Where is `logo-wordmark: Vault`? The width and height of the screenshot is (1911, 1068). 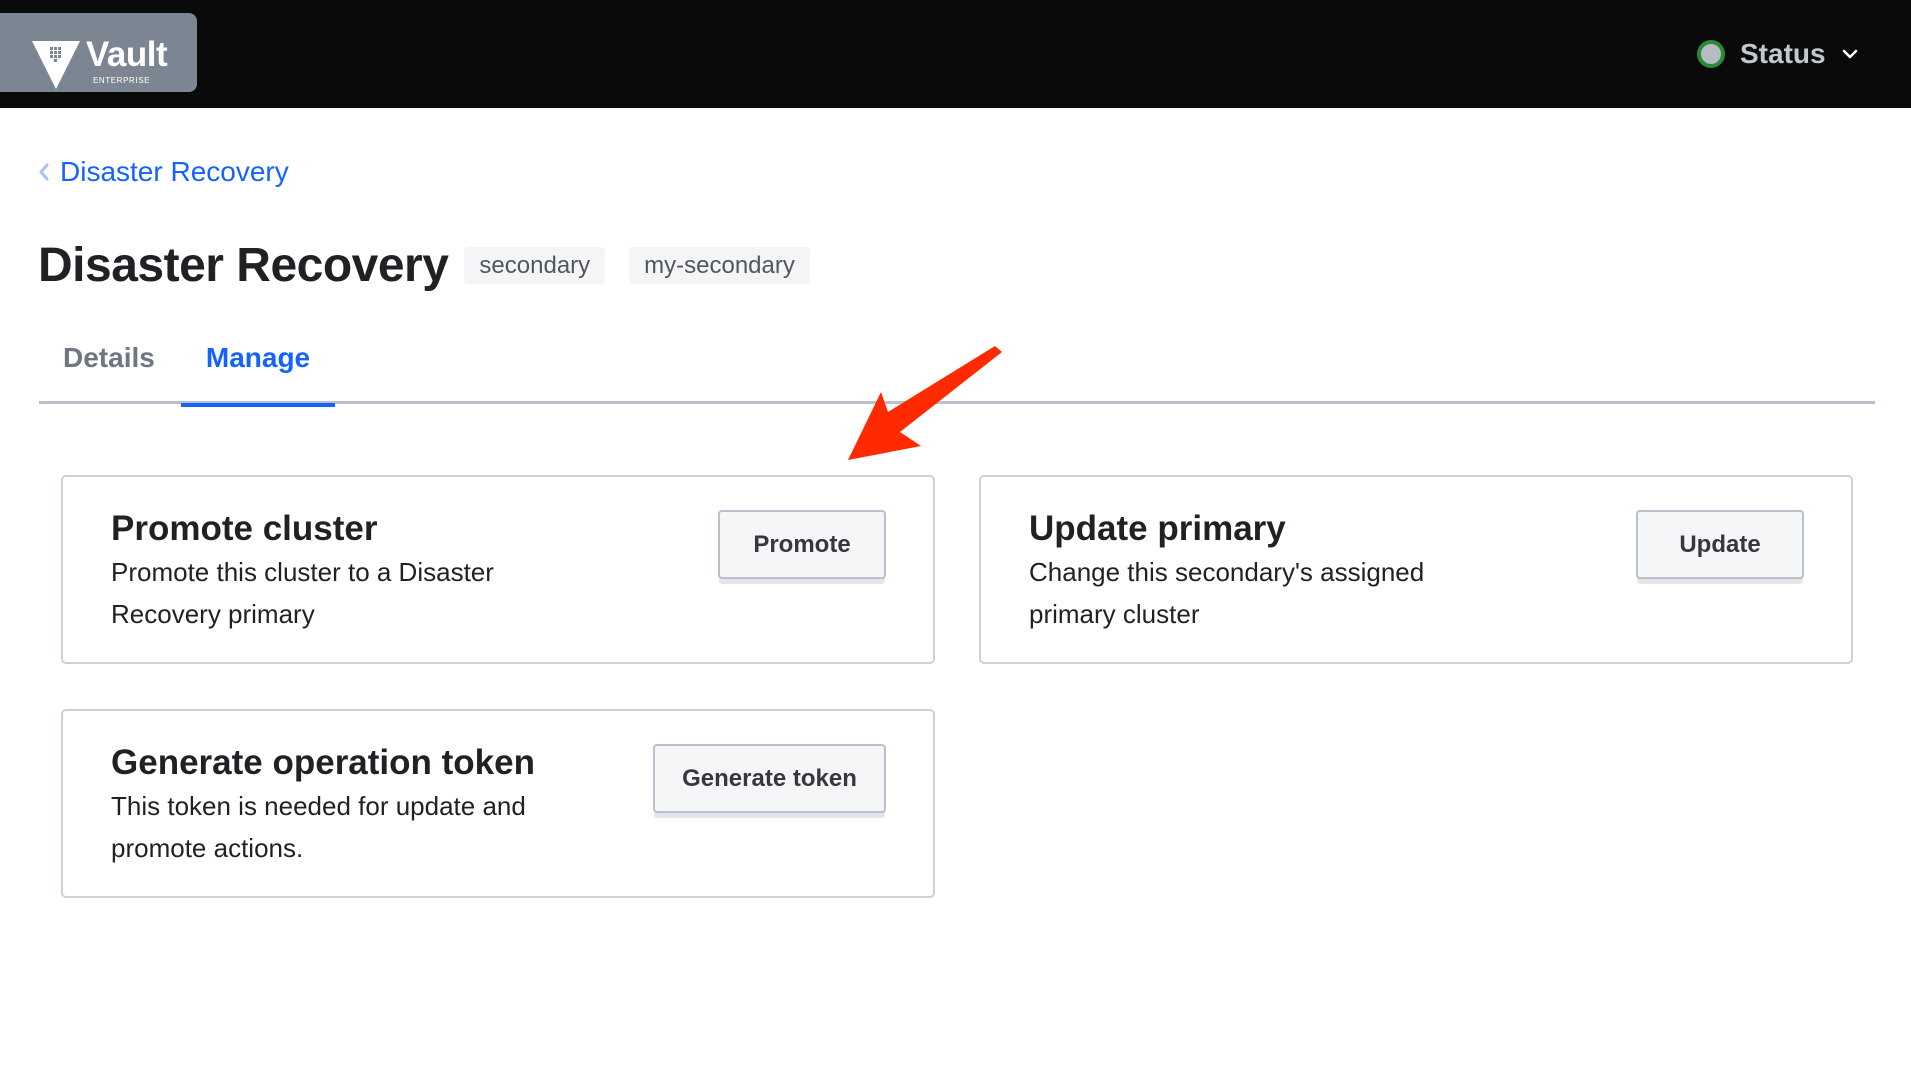 logo-wordmark: Vault is located at coordinates (127, 54).